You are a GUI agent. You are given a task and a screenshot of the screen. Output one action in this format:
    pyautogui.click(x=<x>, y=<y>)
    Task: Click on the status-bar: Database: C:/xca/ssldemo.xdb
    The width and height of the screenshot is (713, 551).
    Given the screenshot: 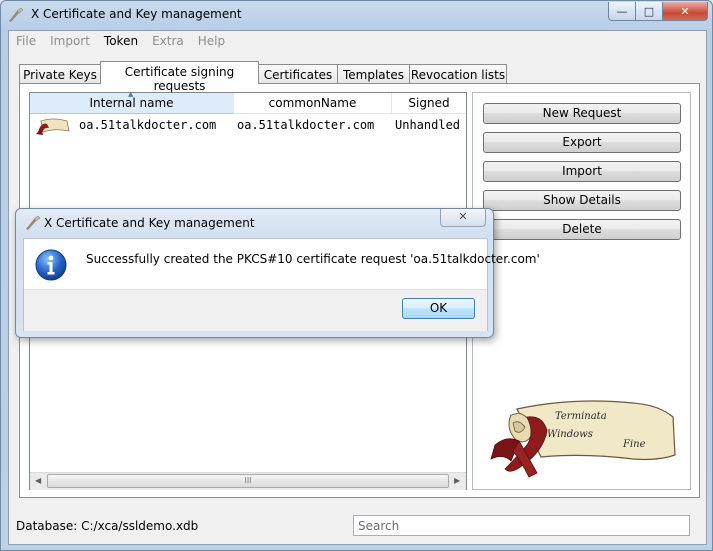 What is the action you would take?
    pyautogui.click(x=357, y=527)
    